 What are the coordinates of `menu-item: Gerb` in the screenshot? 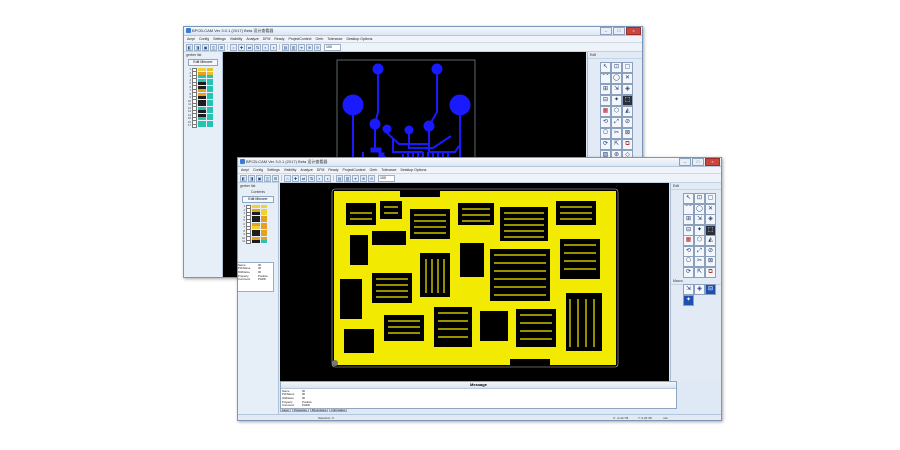 It's located at (373, 170).